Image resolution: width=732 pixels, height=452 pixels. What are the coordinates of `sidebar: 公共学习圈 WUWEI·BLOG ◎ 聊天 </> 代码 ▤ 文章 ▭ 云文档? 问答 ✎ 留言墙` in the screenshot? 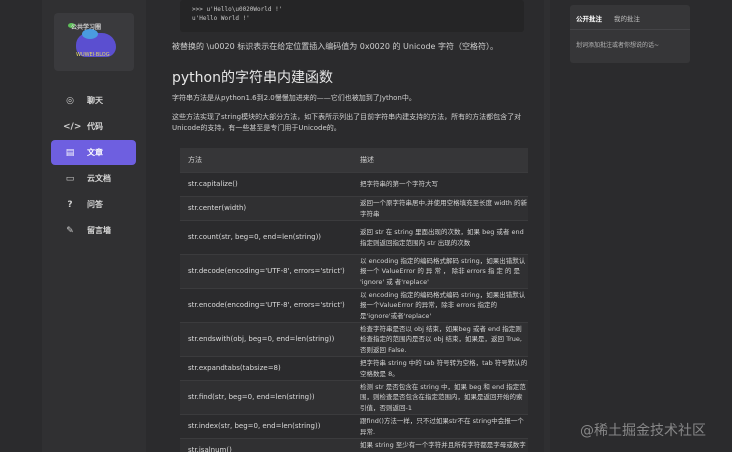 It's located at (94, 226).